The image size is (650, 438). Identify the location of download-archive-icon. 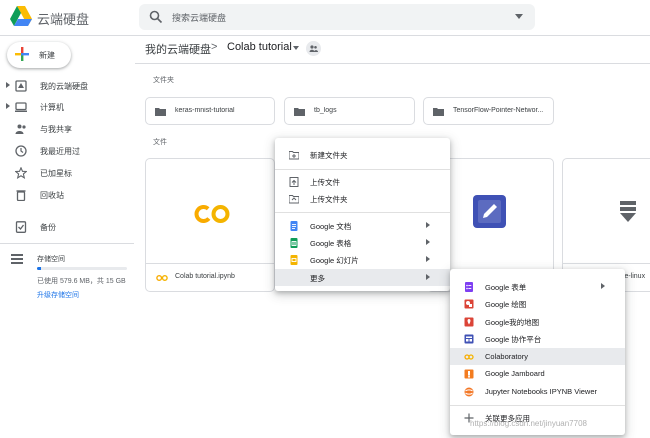
(628, 211).